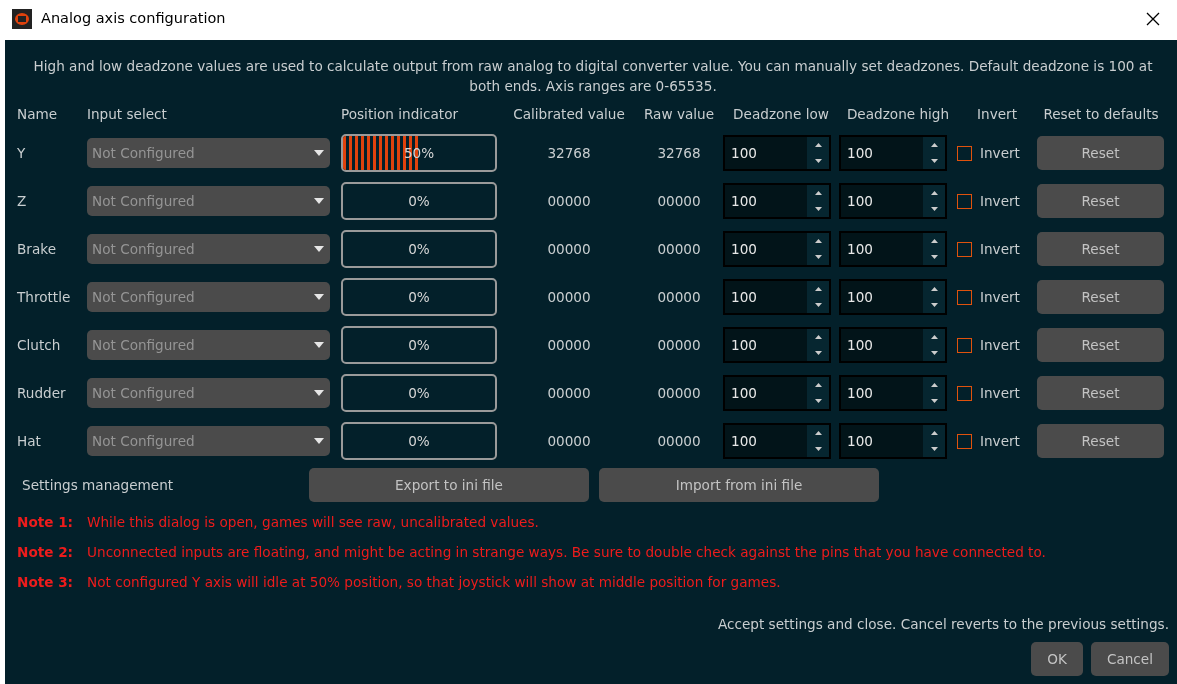 The image size is (1177, 684). Describe the element at coordinates (898, 114) in the screenshot. I see `column-header: Deadzone high` at that location.